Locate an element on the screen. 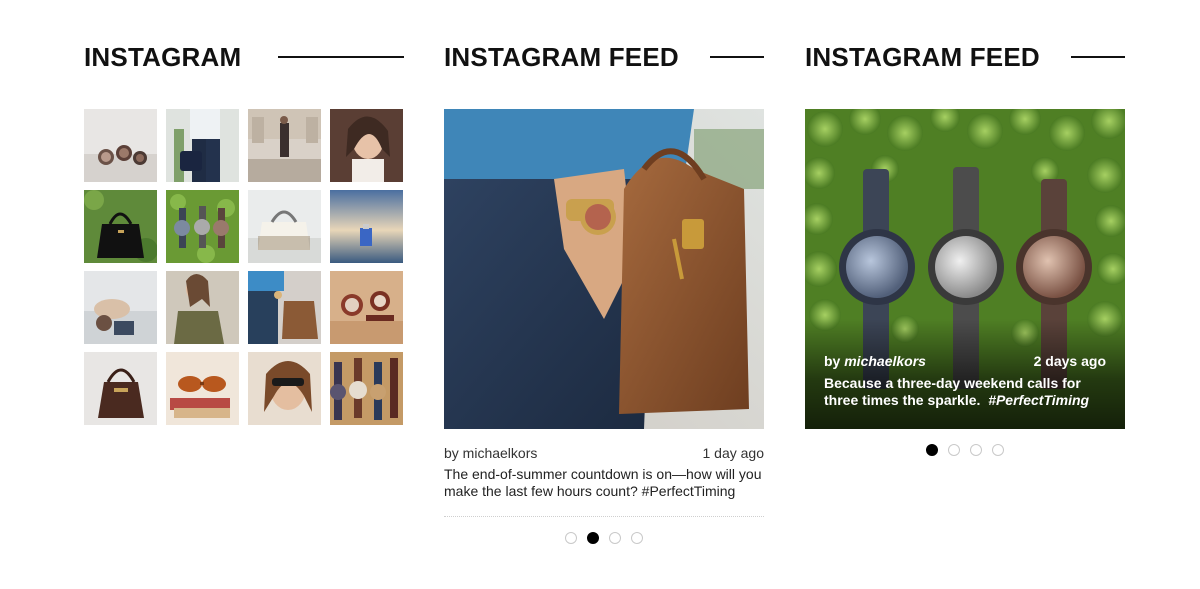 This screenshot has height=589, width=1200. feed-photo is located at coordinates (604, 269).